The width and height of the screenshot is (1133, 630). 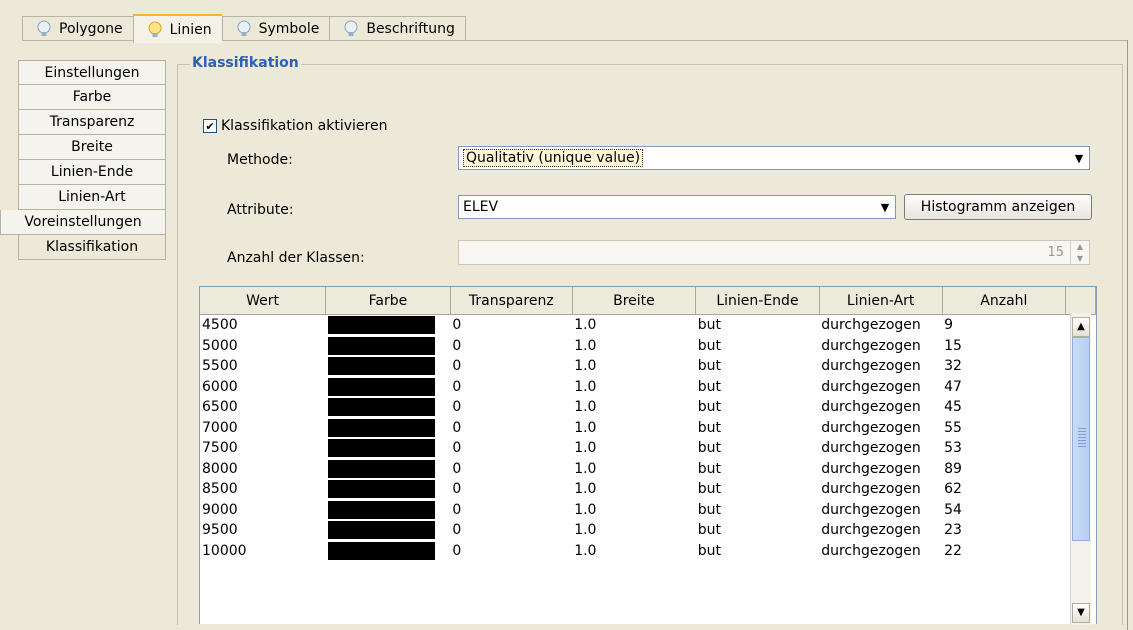 I want to click on side-tab-farbe: Farbe, so click(x=92, y=97).